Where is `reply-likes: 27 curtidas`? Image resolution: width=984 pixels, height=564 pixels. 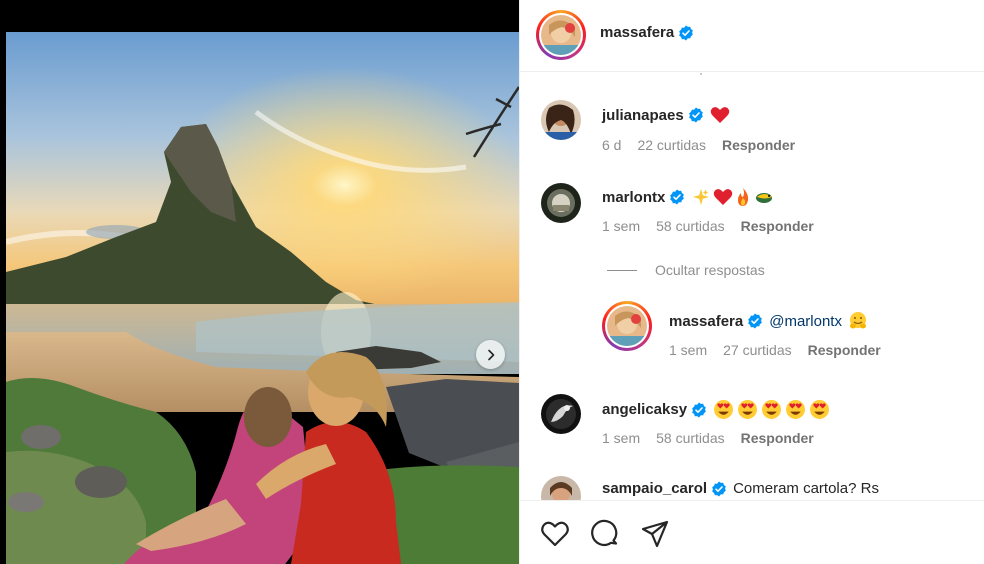
reply-likes: 27 curtidas is located at coordinates (757, 350).